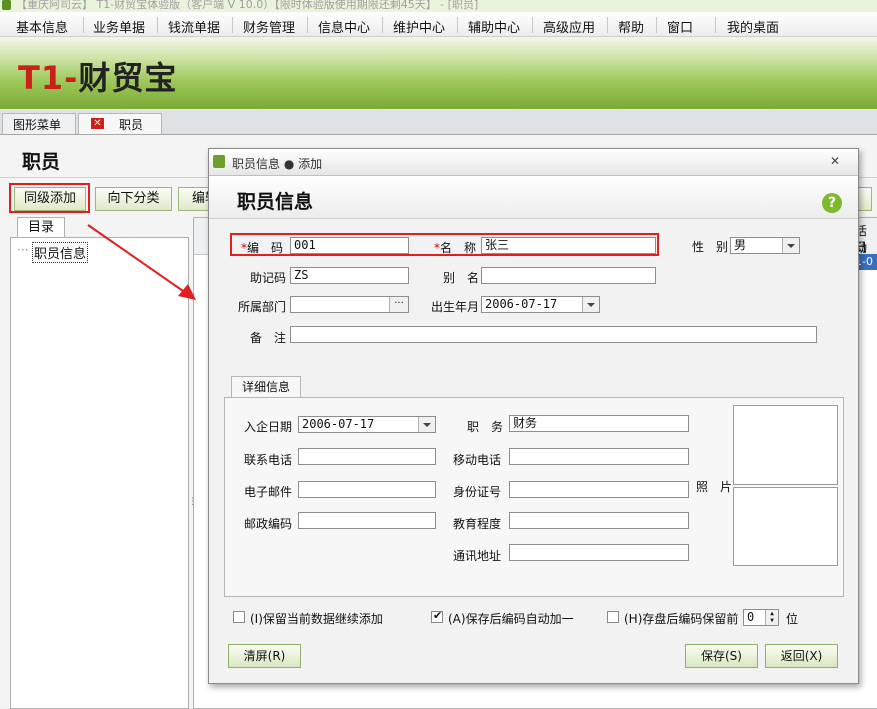  Describe the element at coordinates (455, 307) in the screenshot. I see `birth-label: 出生年月` at that location.